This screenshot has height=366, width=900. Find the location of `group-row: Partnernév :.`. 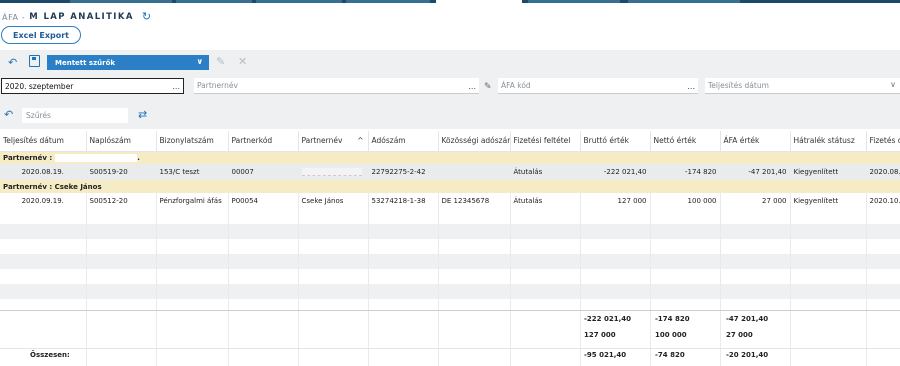

group-row: Partnernév :. is located at coordinates (450, 157).